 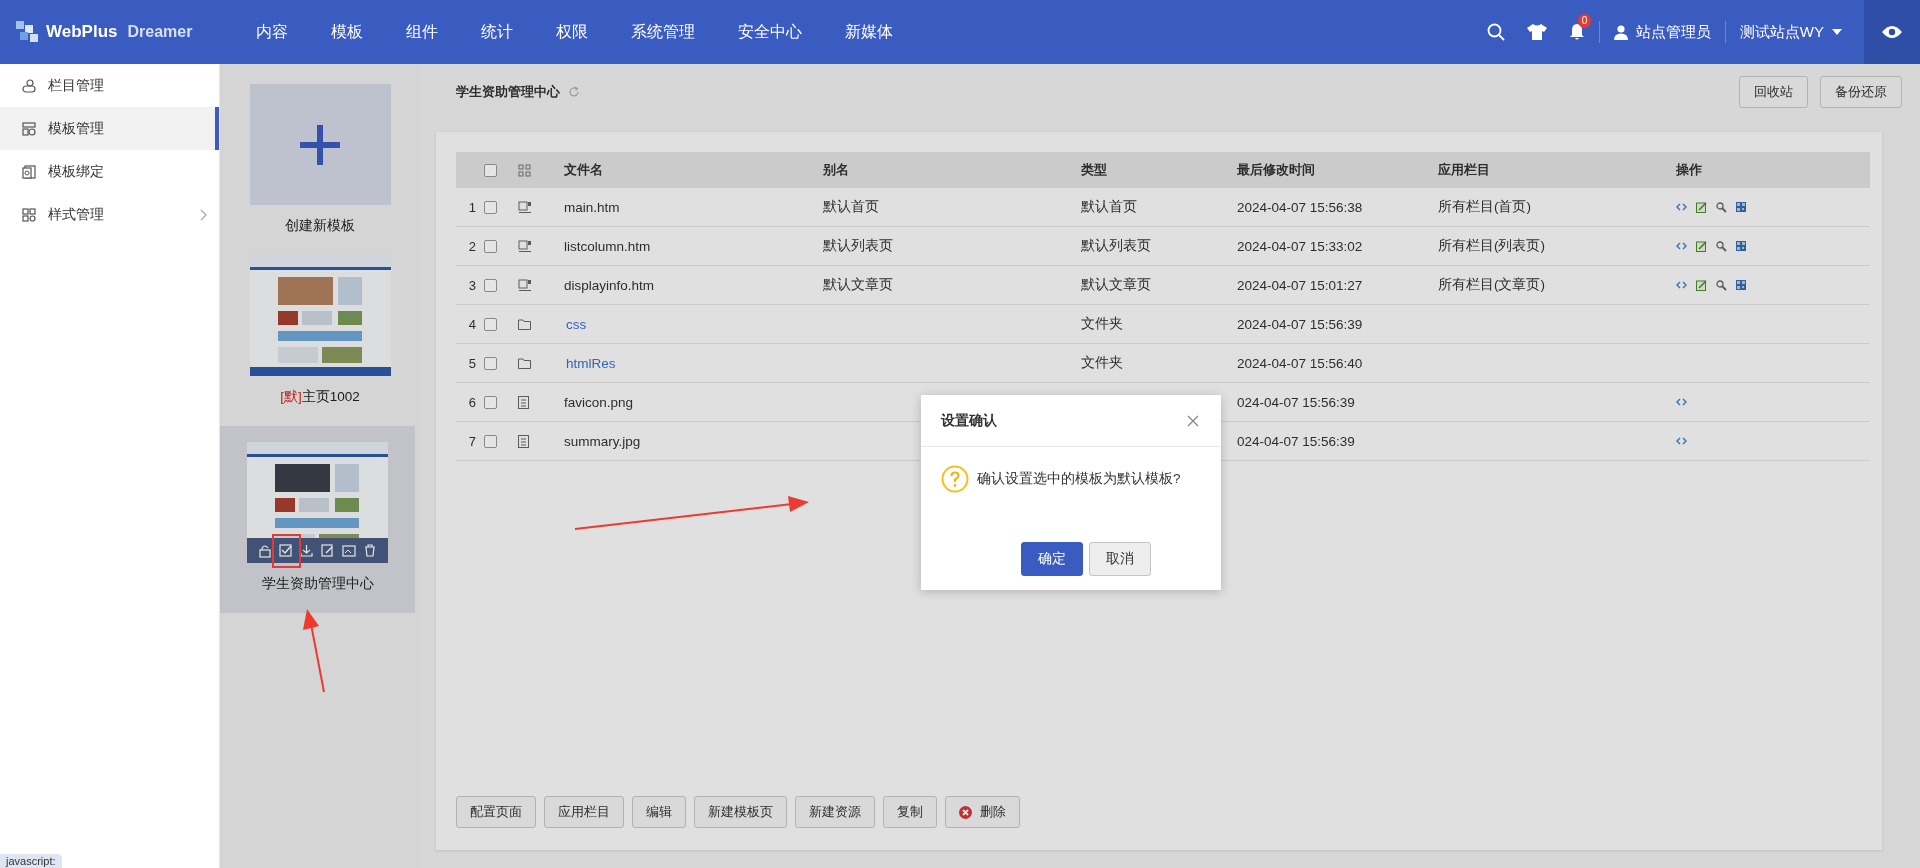 What do you see at coordinates (982, 812) in the screenshot?
I see `delete-button: 删除` at bounding box center [982, 812].